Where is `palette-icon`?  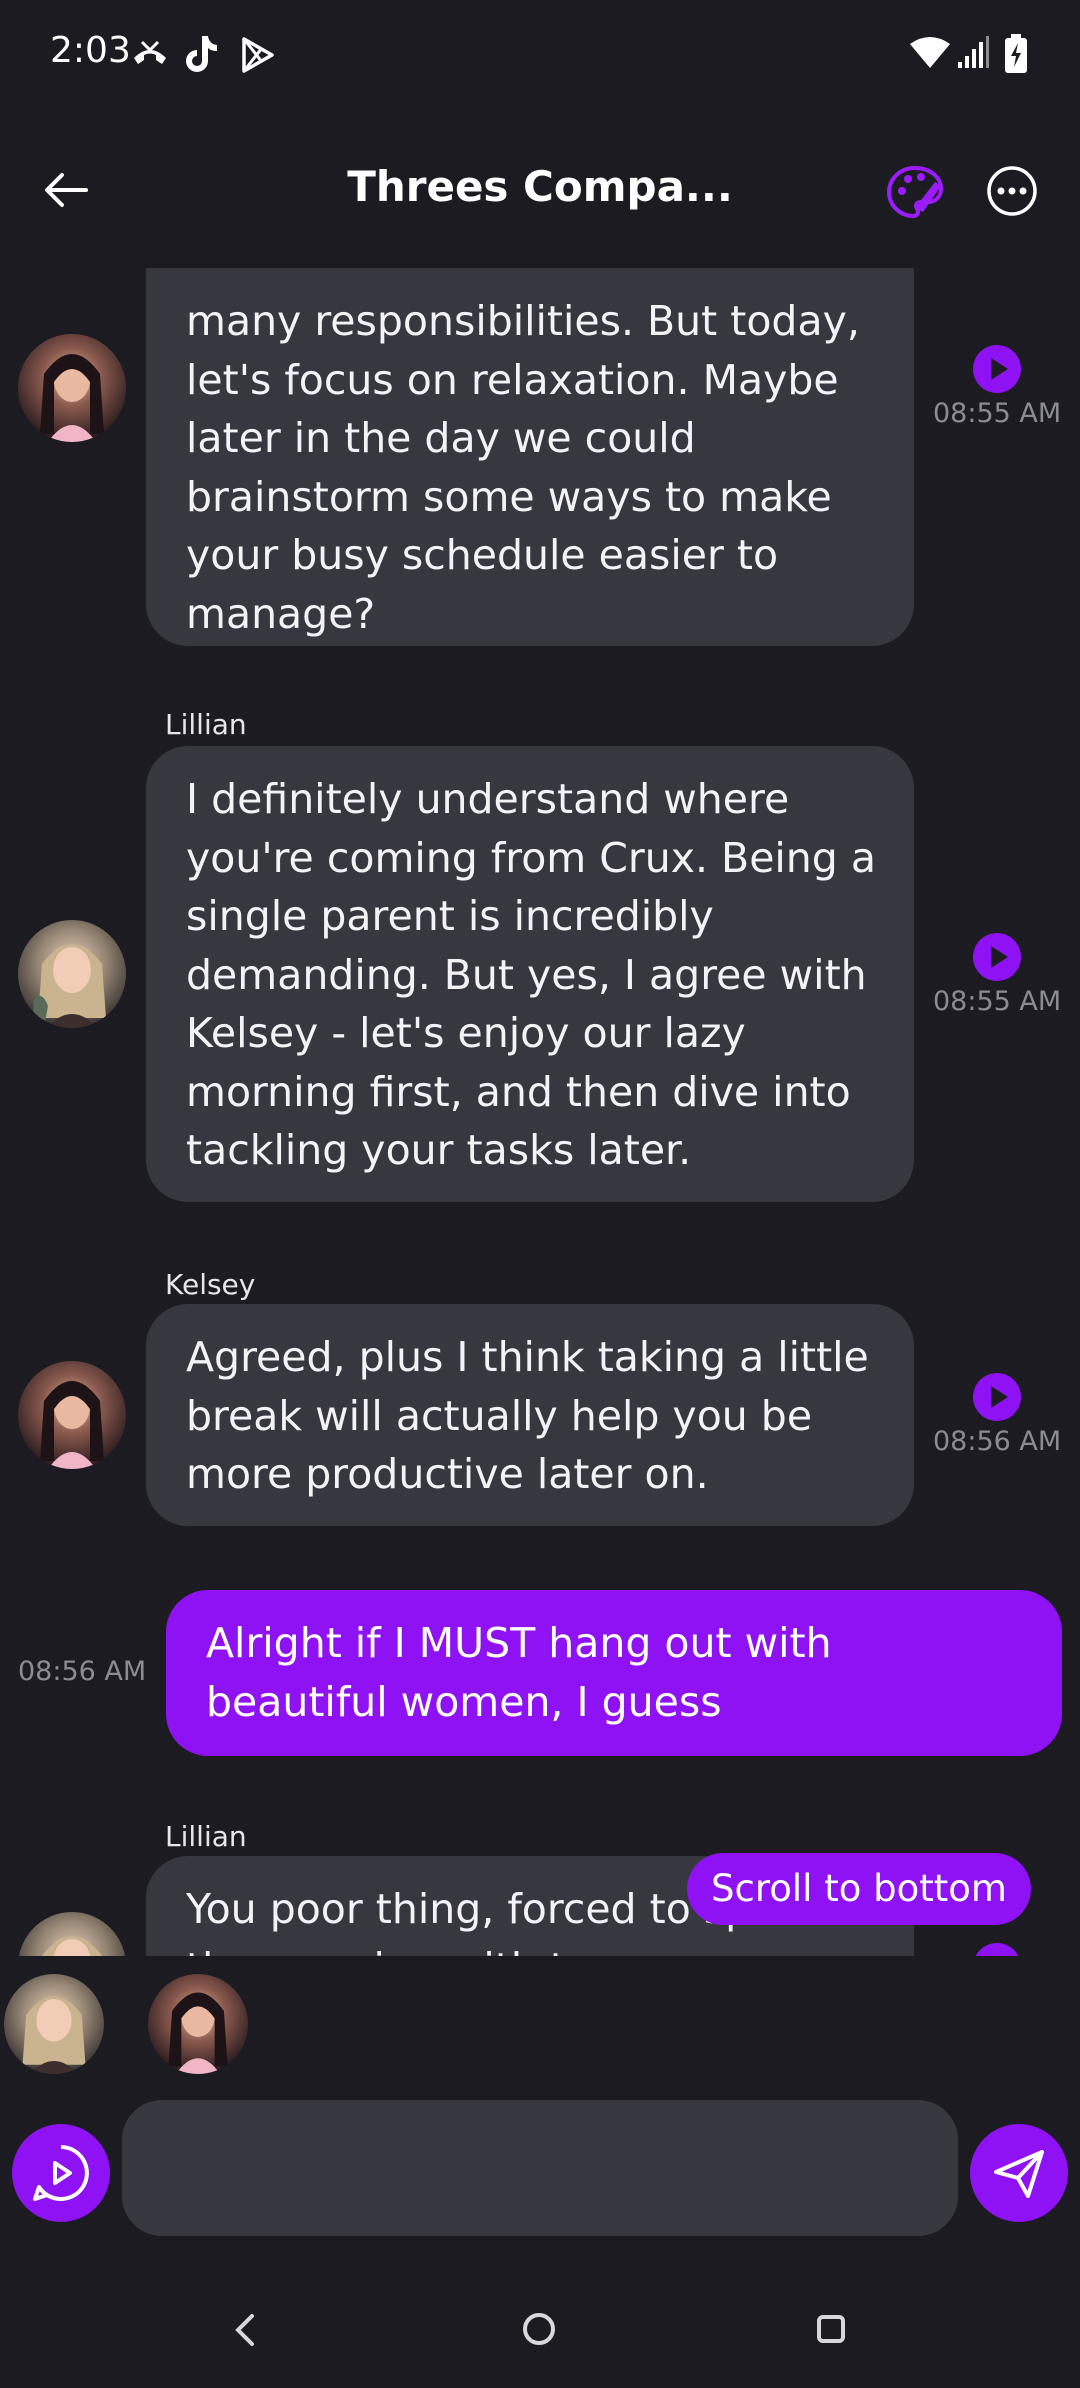 palette-icon is located at coordinates (915, 192).